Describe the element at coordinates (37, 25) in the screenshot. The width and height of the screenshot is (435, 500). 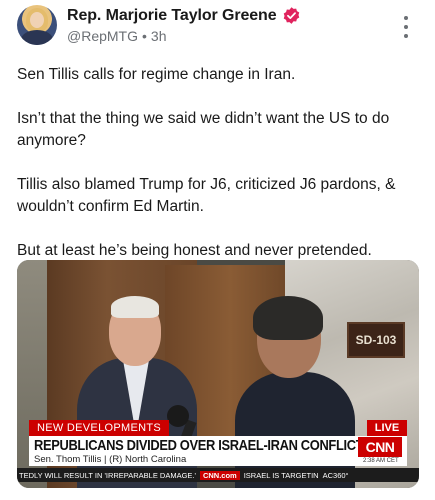
I see `avatar` at that location.